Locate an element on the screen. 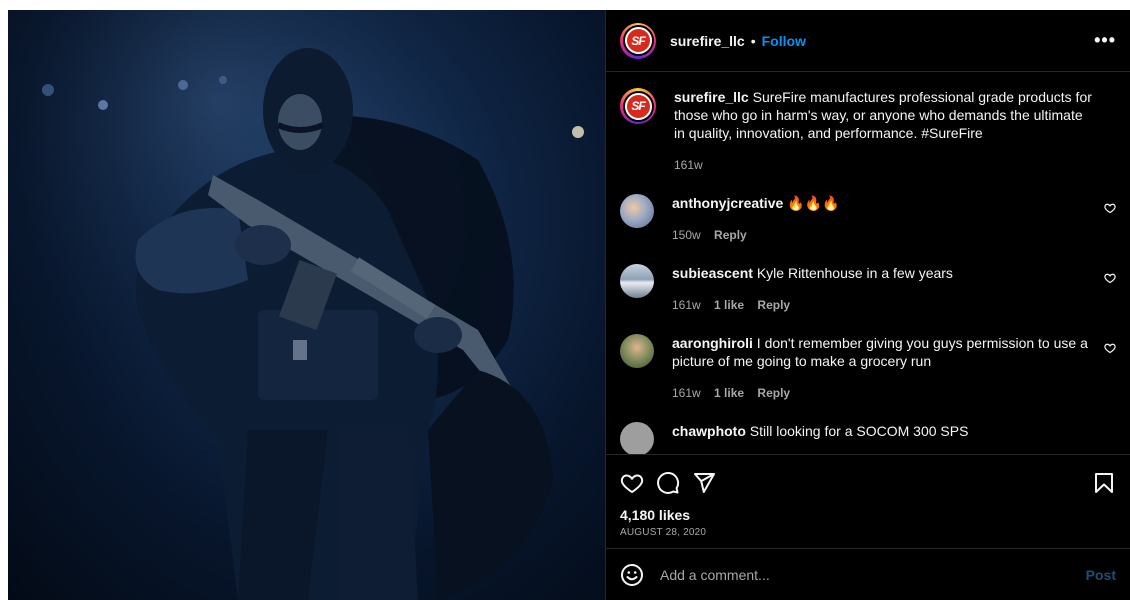  comment-input is located at coordinates (873, 574).